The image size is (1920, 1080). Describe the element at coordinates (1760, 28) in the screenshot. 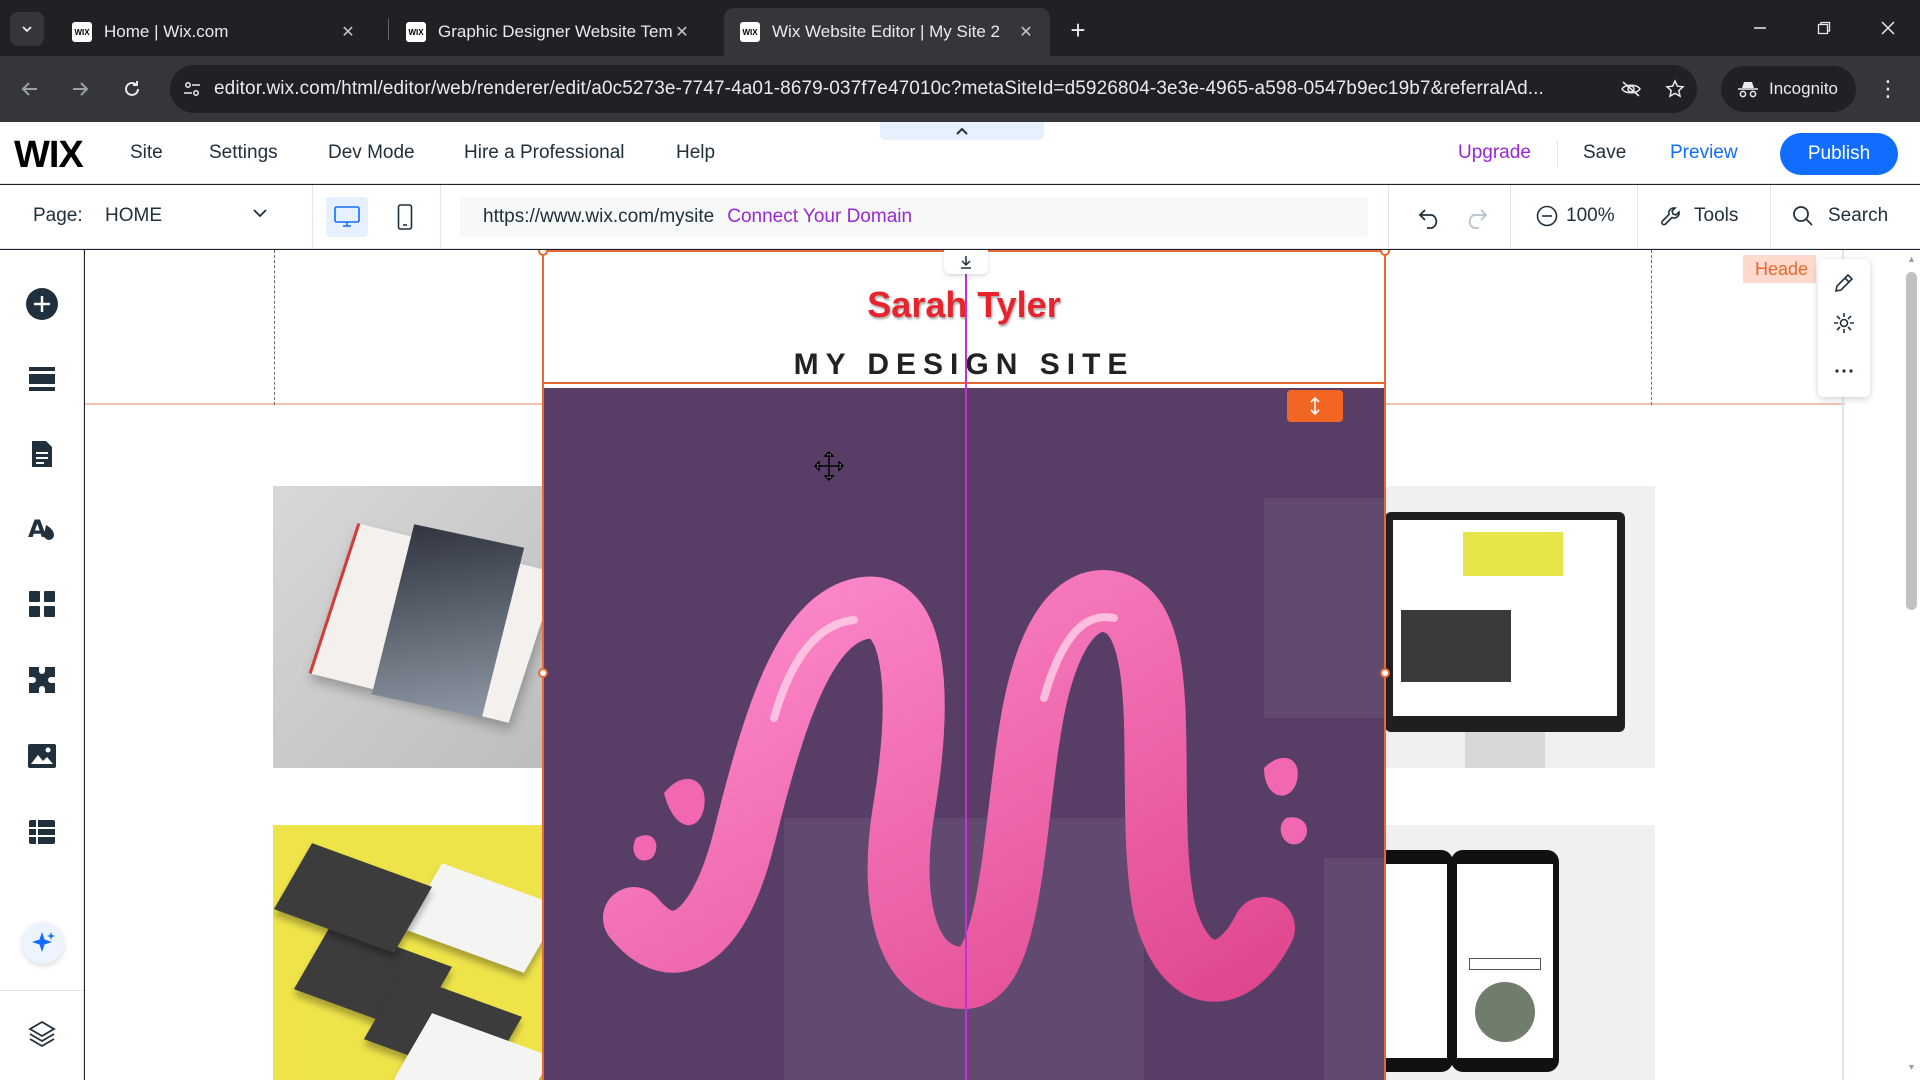

I see `minimize-button` at that location.